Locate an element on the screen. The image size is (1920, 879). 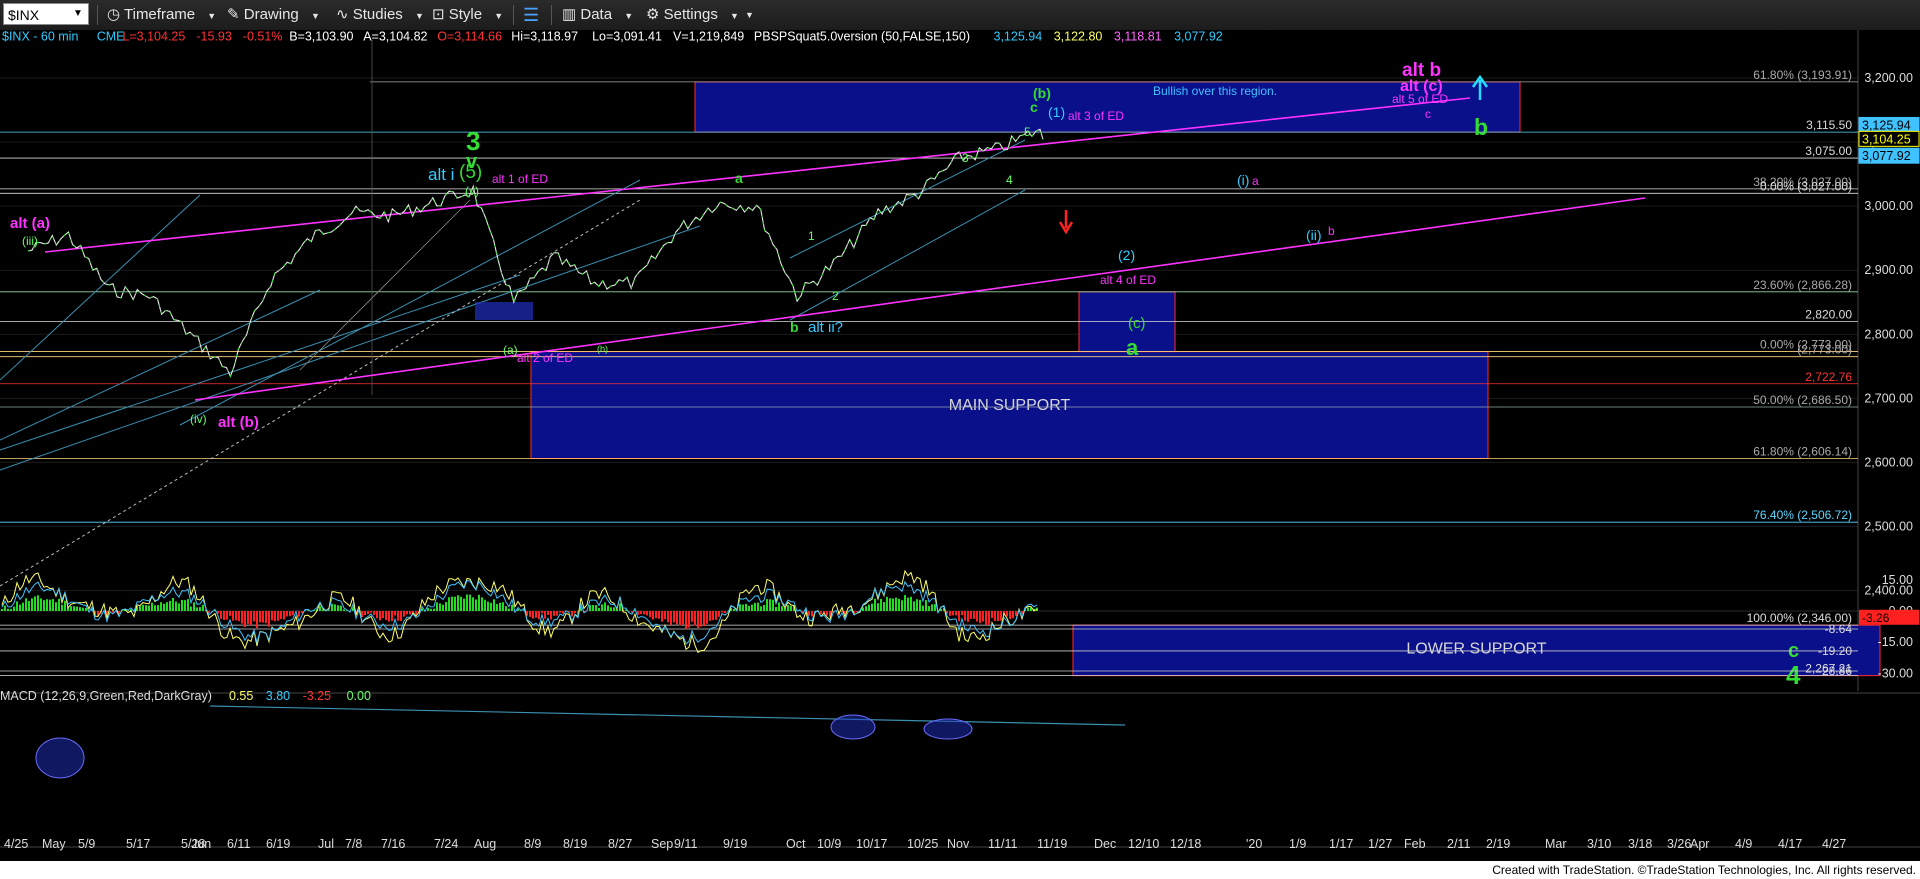
x-tick-label: 7/24 is located at coordinates (446, 844).